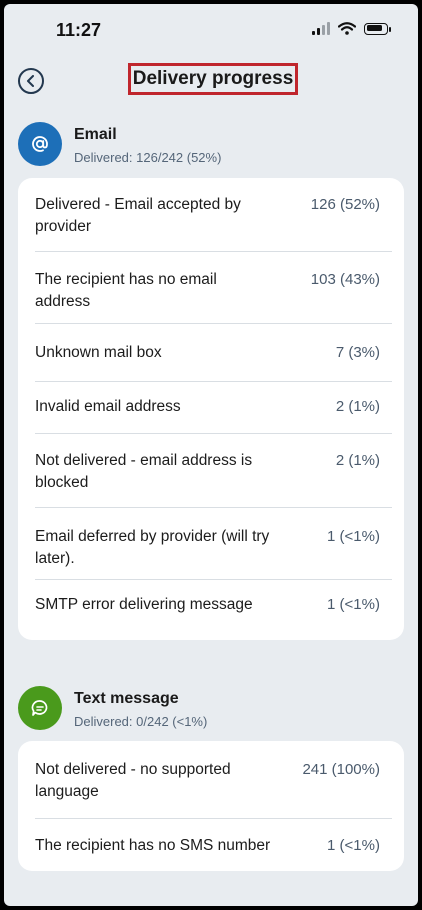 The width and height of the screenshot is (422, 910). I want to click on email-section-header: Email Delivered: 126/242 (52%), so click(208, 147).